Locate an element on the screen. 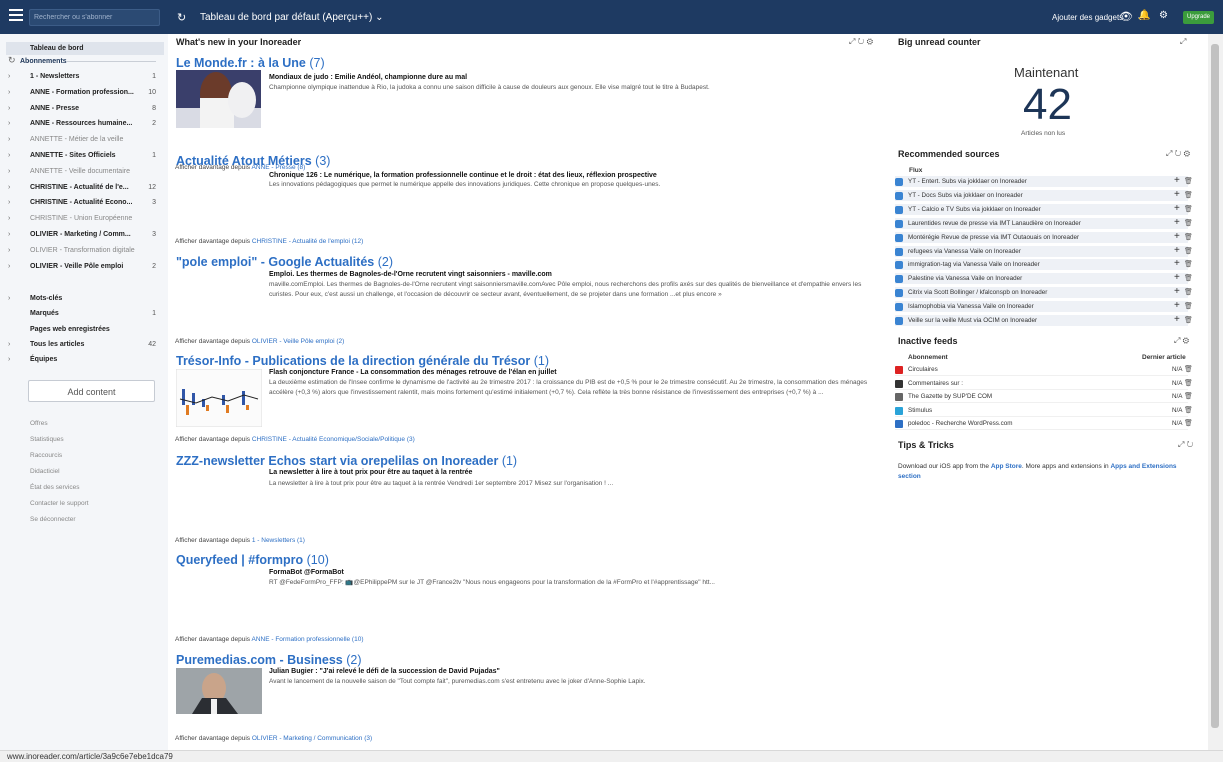 The height and width of the screenshot is (762, 1223). sidebar-folder-item: › ANNETTE - Métier de la veille is located at coordinates (83, 139).